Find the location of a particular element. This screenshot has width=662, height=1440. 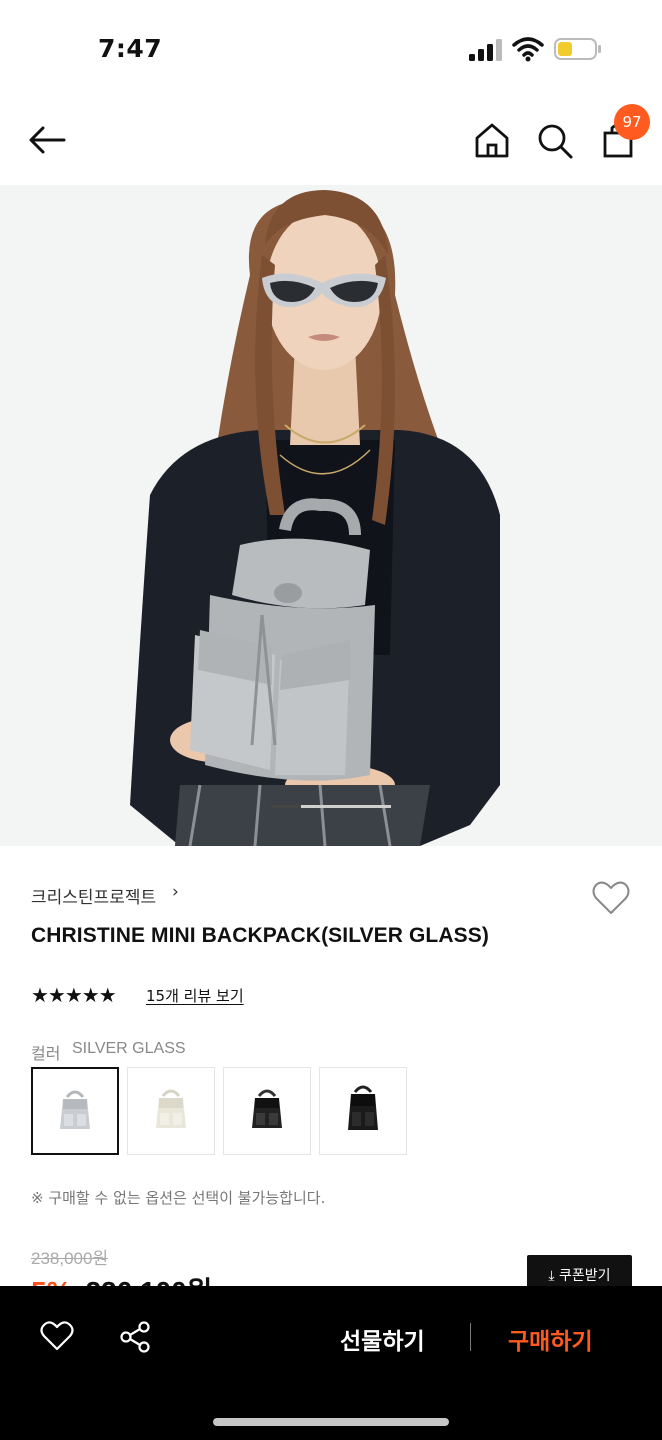

color-swatch-black-glossy is located at coordinates (267, 1111).